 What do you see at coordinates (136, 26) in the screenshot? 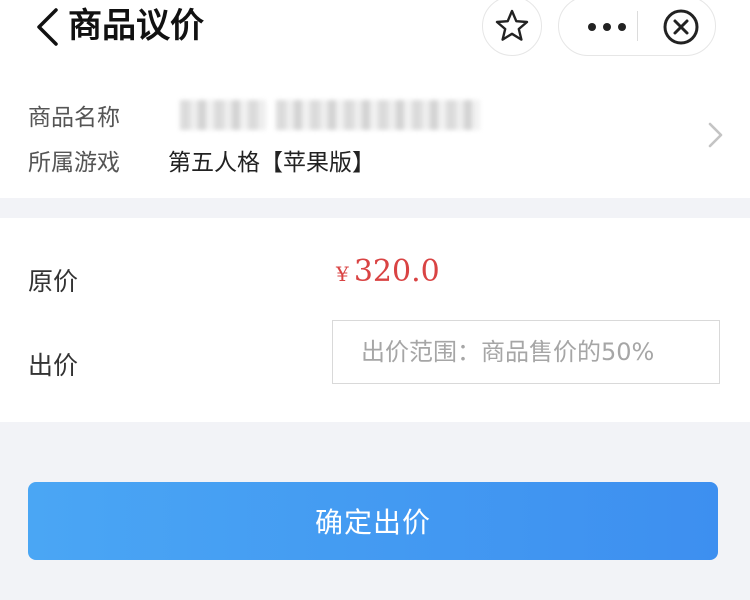
I see `page-title: 商品议价` at bounding box center [136, 26].